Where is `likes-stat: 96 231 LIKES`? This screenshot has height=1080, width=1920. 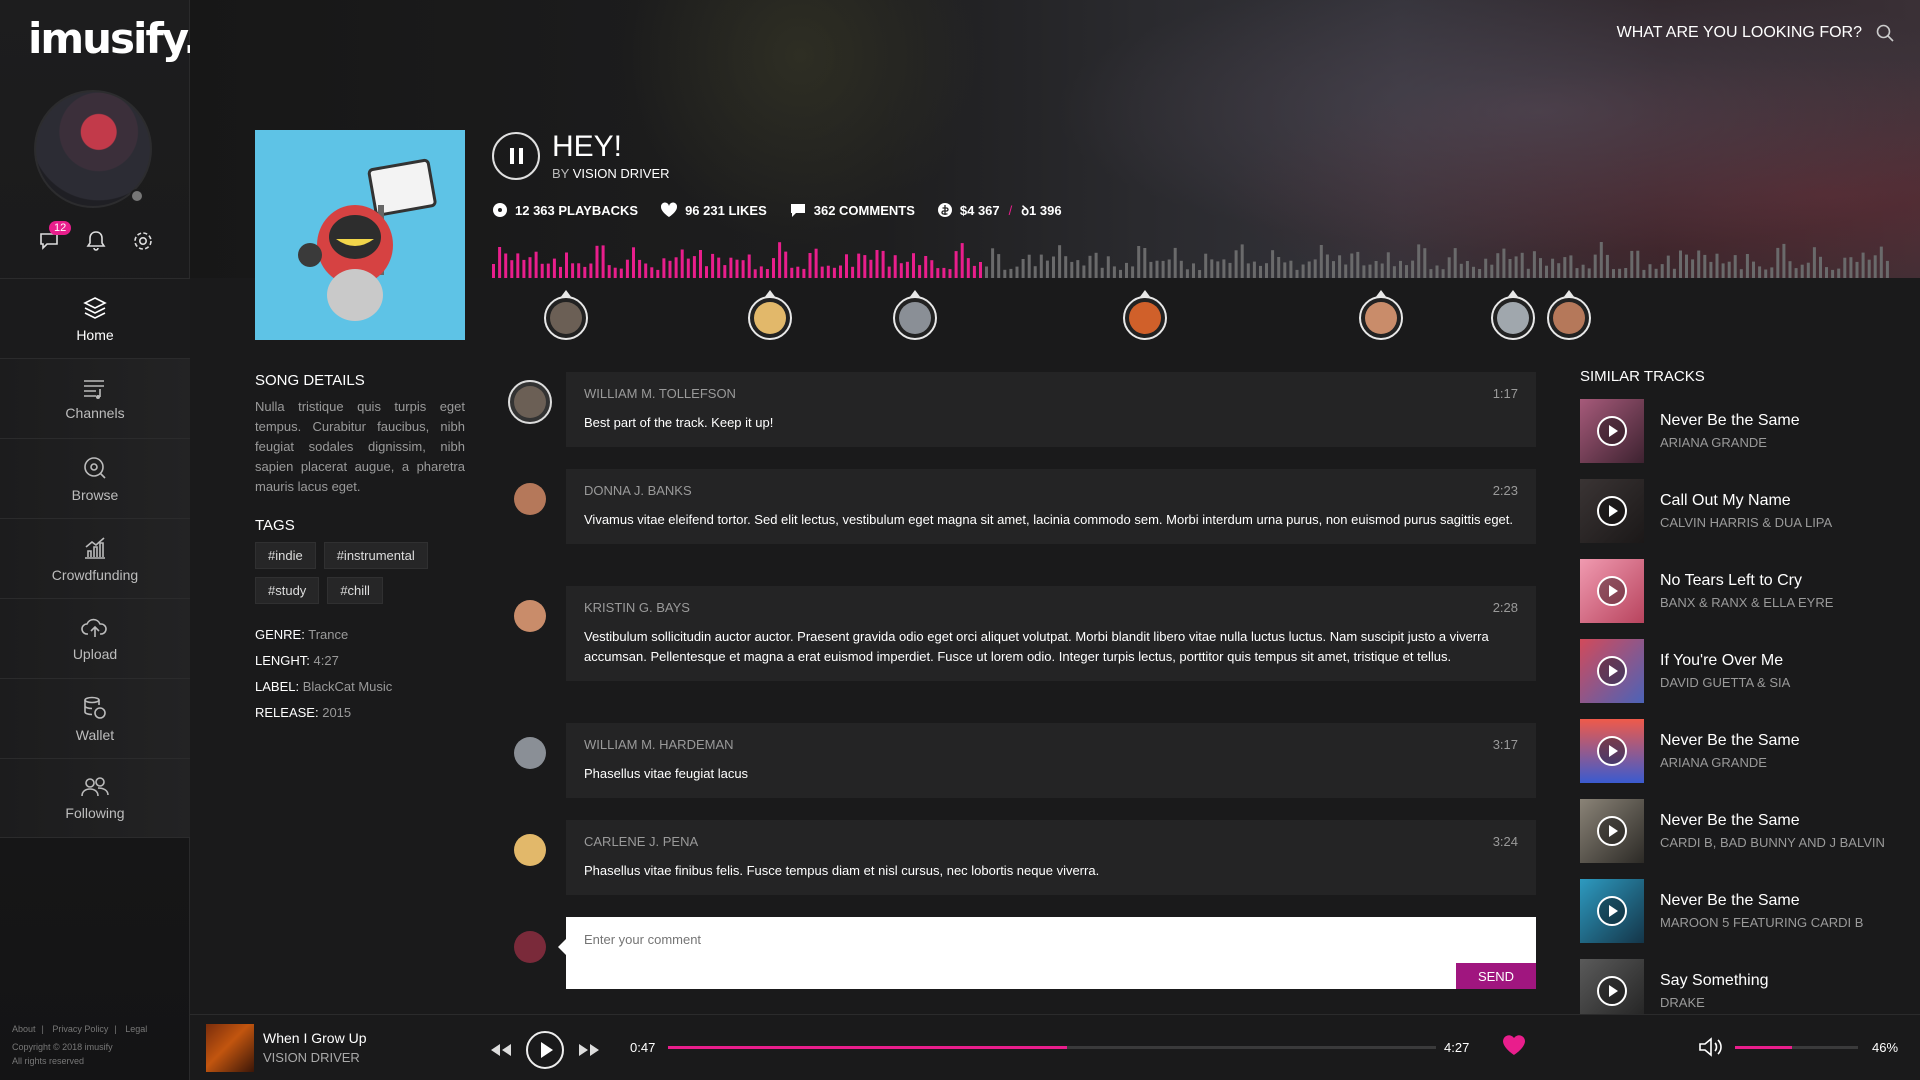
likes-stat: 96 231 LIKES is located at coordinates (713, 210).